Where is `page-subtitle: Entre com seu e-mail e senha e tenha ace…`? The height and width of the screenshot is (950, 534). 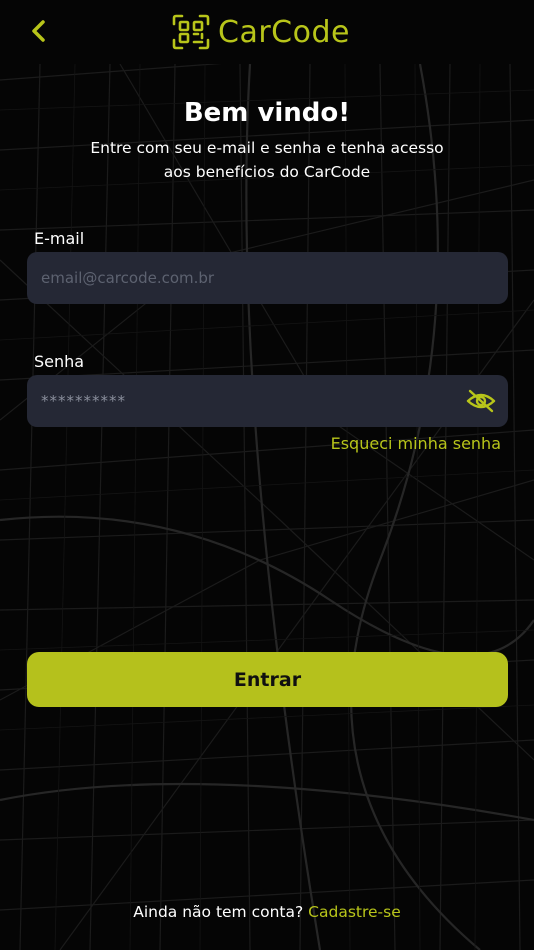
page-subtitle: Entre com seu e-mail e senha e tenha ace… is located at coordinates (267, 160).